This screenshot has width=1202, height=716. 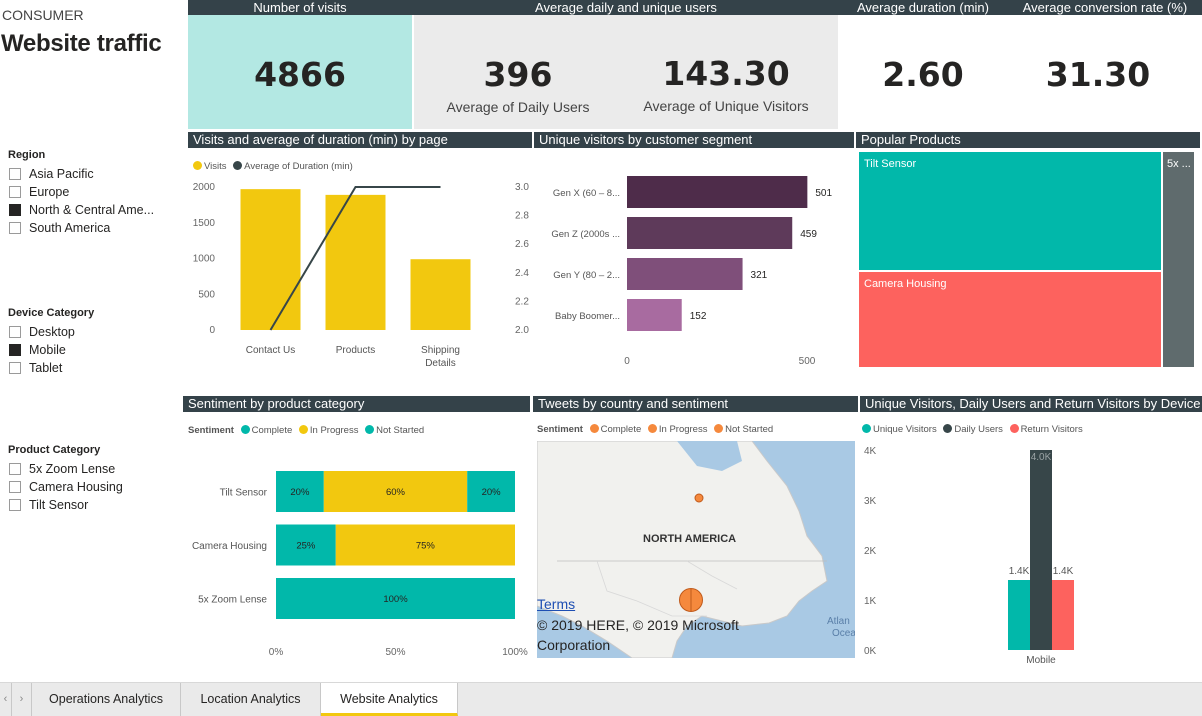 What do you see at coordinates (81, 43) in the screenshot?
I see `report-title: Website traffic` at bounding box center [81, 43].